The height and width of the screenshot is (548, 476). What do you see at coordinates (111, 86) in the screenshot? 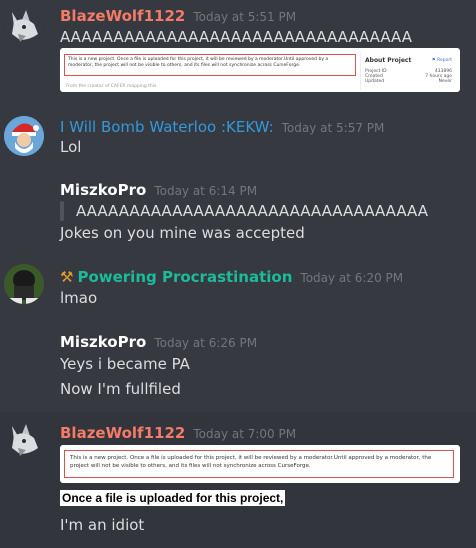
I see `page-footer-text: From the creator of CAFER mapping this` at bounding box center [111, 86].